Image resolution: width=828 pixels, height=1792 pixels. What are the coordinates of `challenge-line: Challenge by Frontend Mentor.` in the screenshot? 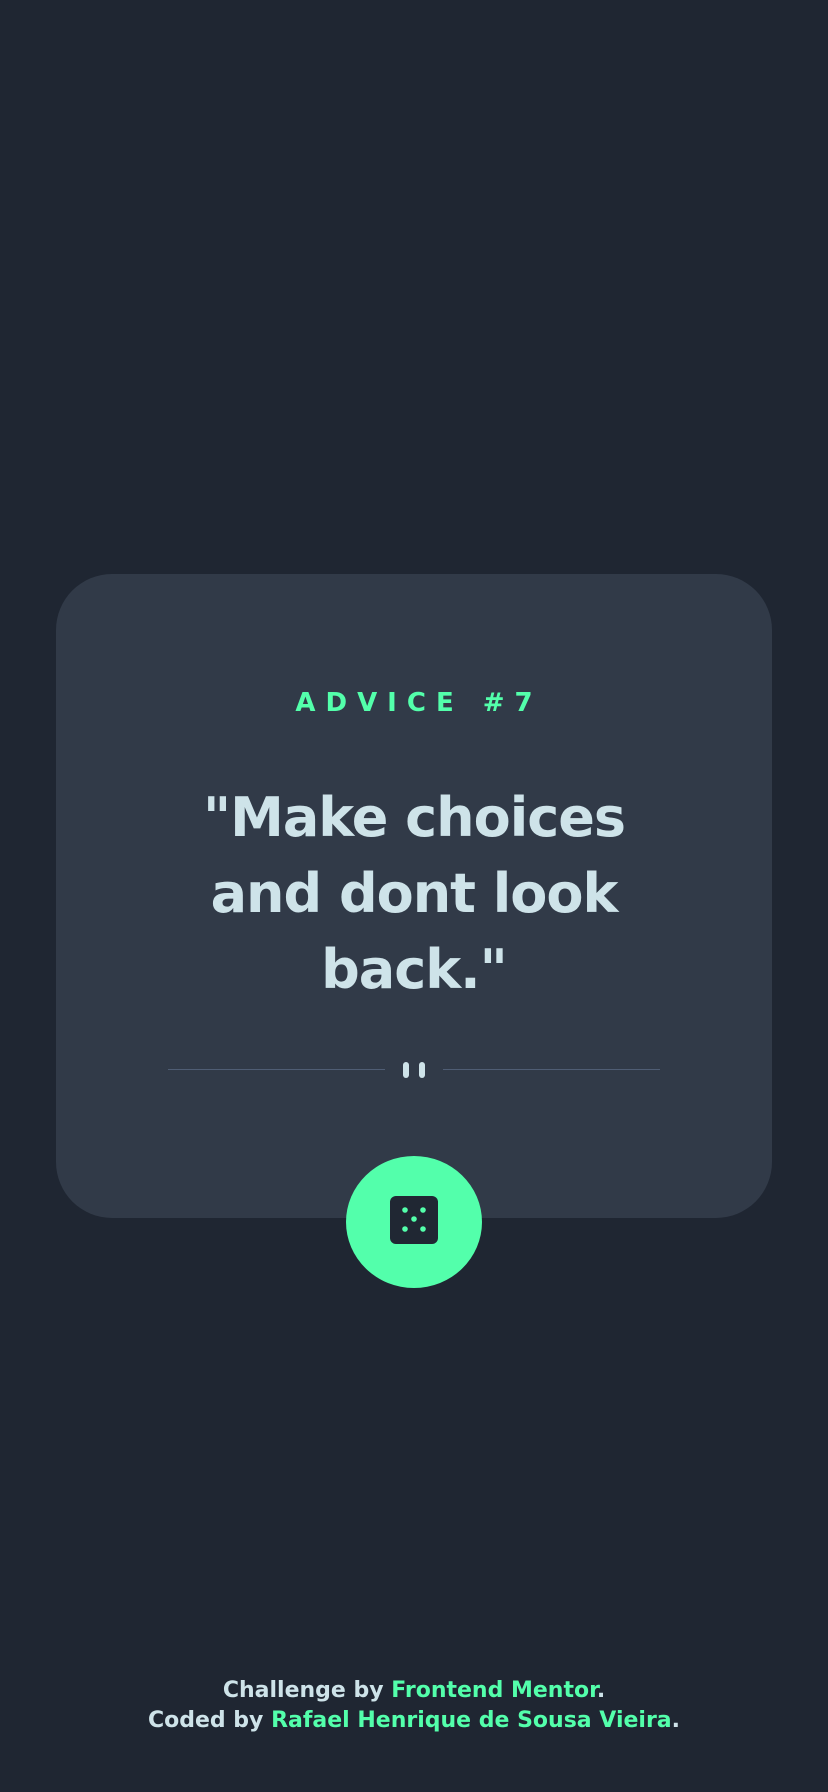 It's located at (414, 1691).